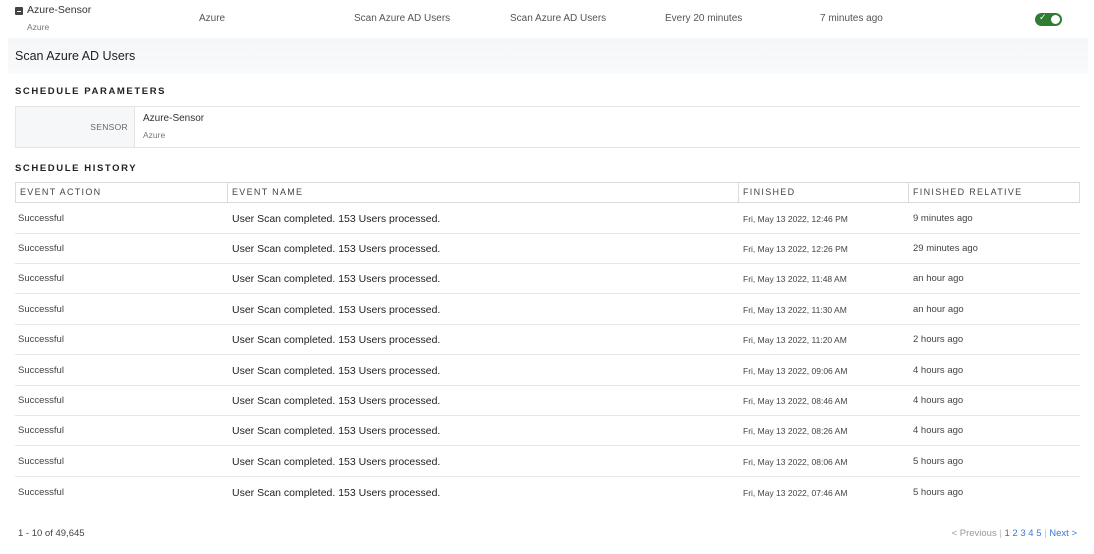 This screenshot has height=554, width=1094. I want to click on row-finished: Fri, May 13 2022, 09:06 AM, so click(795, 371).